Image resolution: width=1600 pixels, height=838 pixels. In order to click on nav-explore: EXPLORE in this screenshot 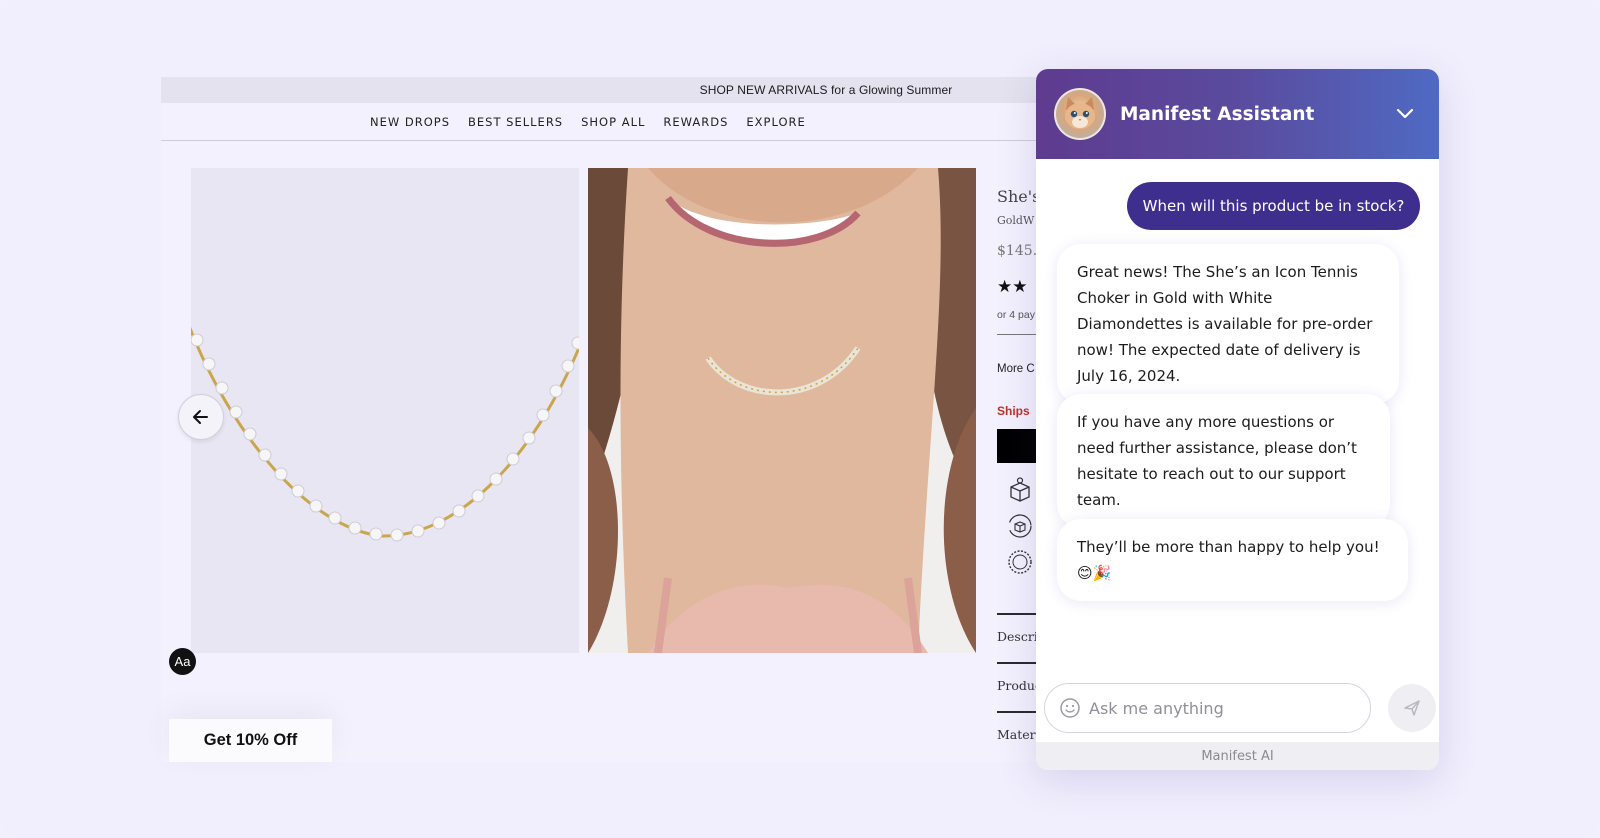, I will do `click(775, 122)`.